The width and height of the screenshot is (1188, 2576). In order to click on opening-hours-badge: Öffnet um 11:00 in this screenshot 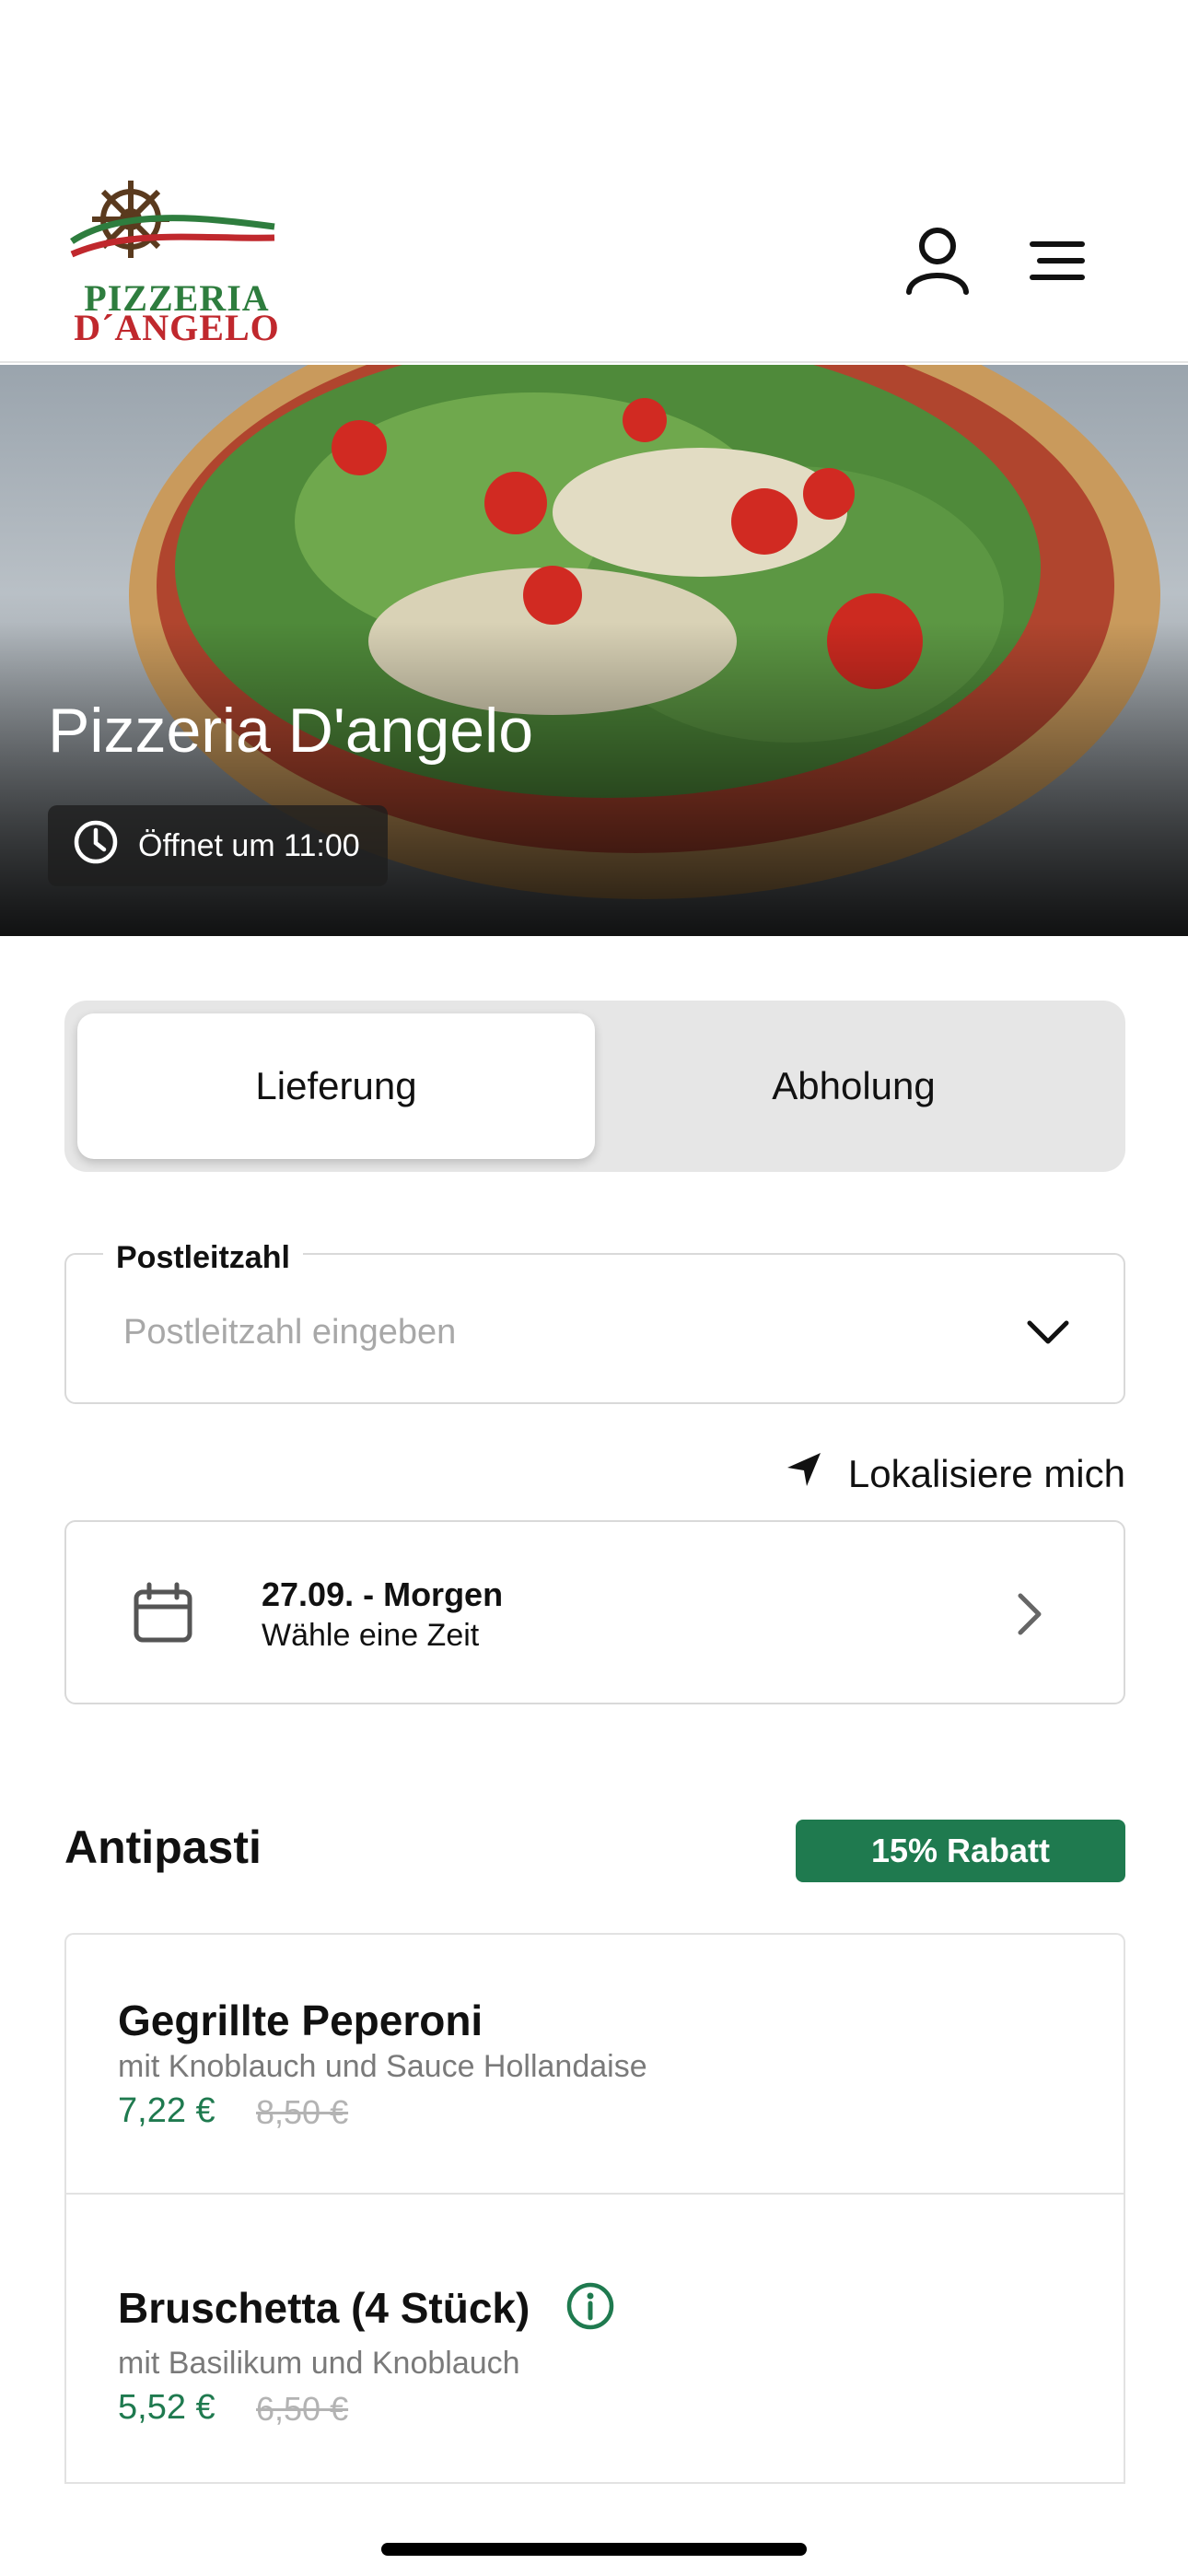, I will do `click(218, 845)`.